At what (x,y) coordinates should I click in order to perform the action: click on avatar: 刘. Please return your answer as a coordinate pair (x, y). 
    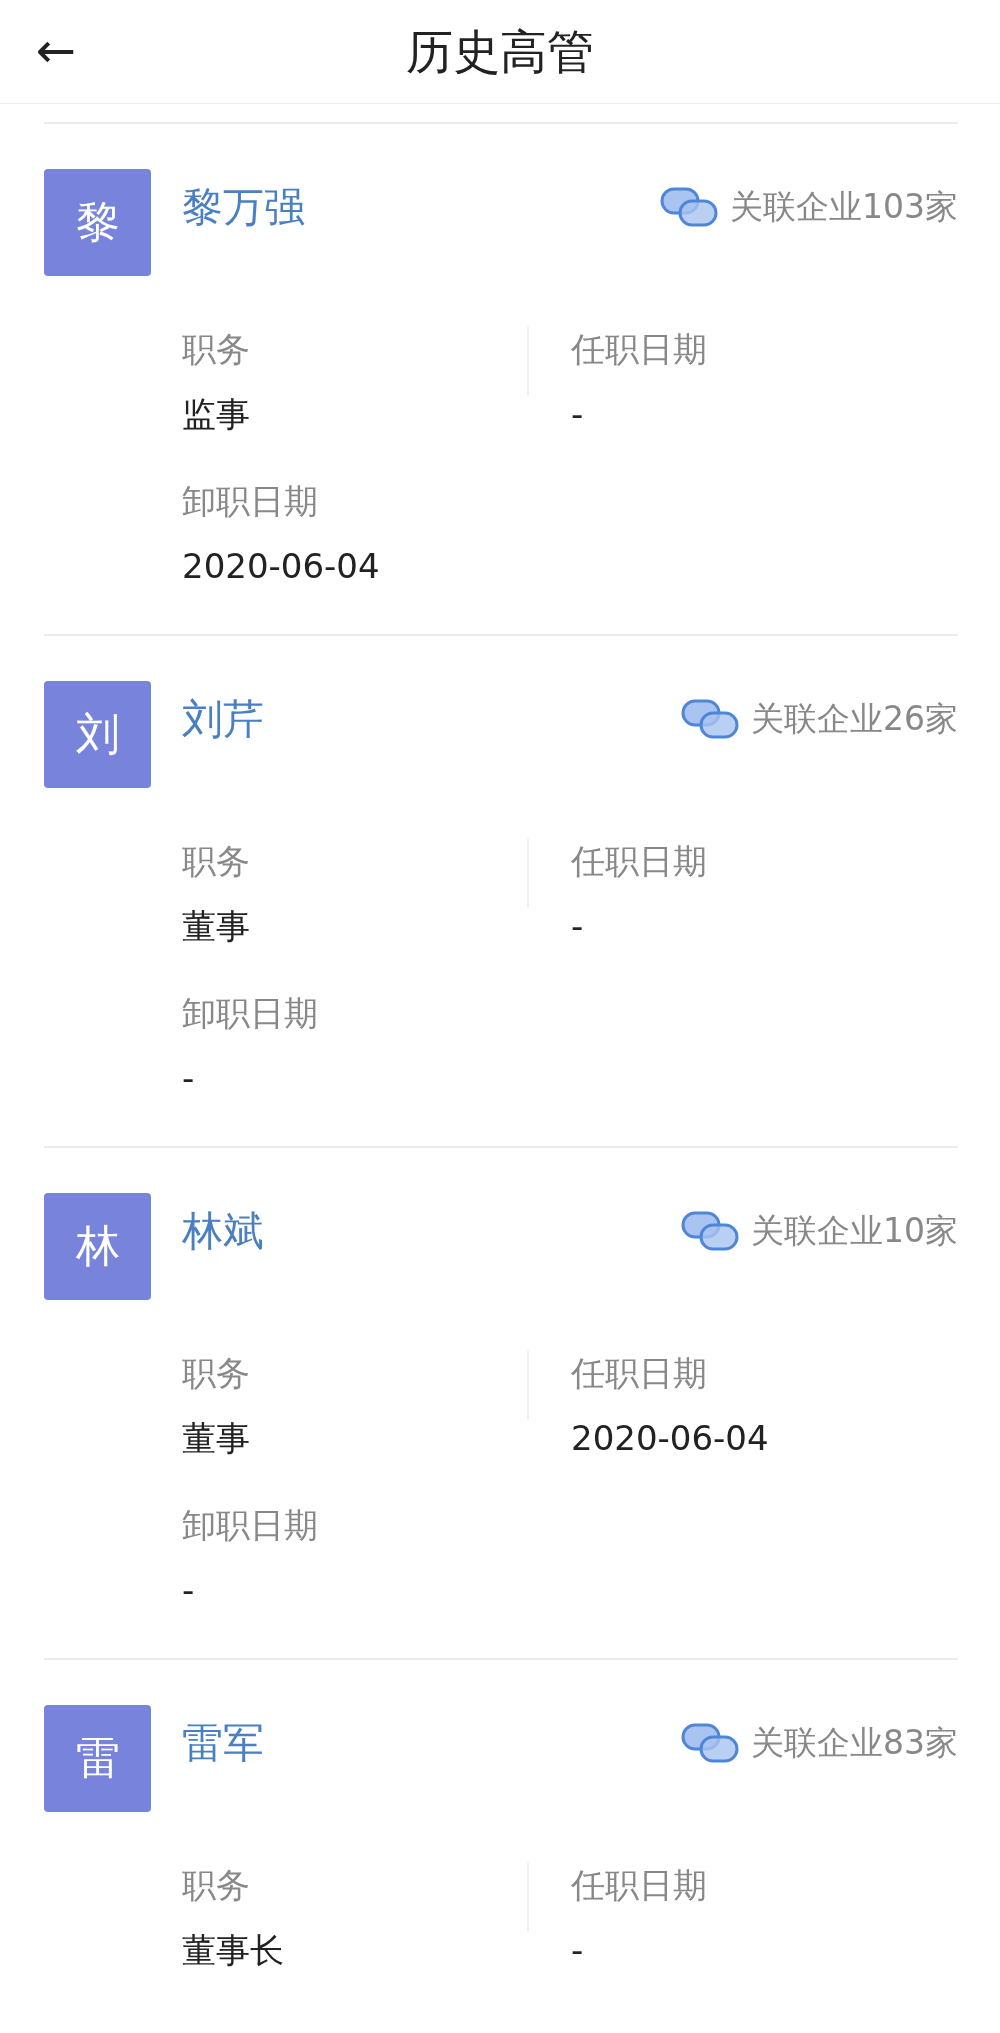
    Looking at the image, I should click on (97, 734).